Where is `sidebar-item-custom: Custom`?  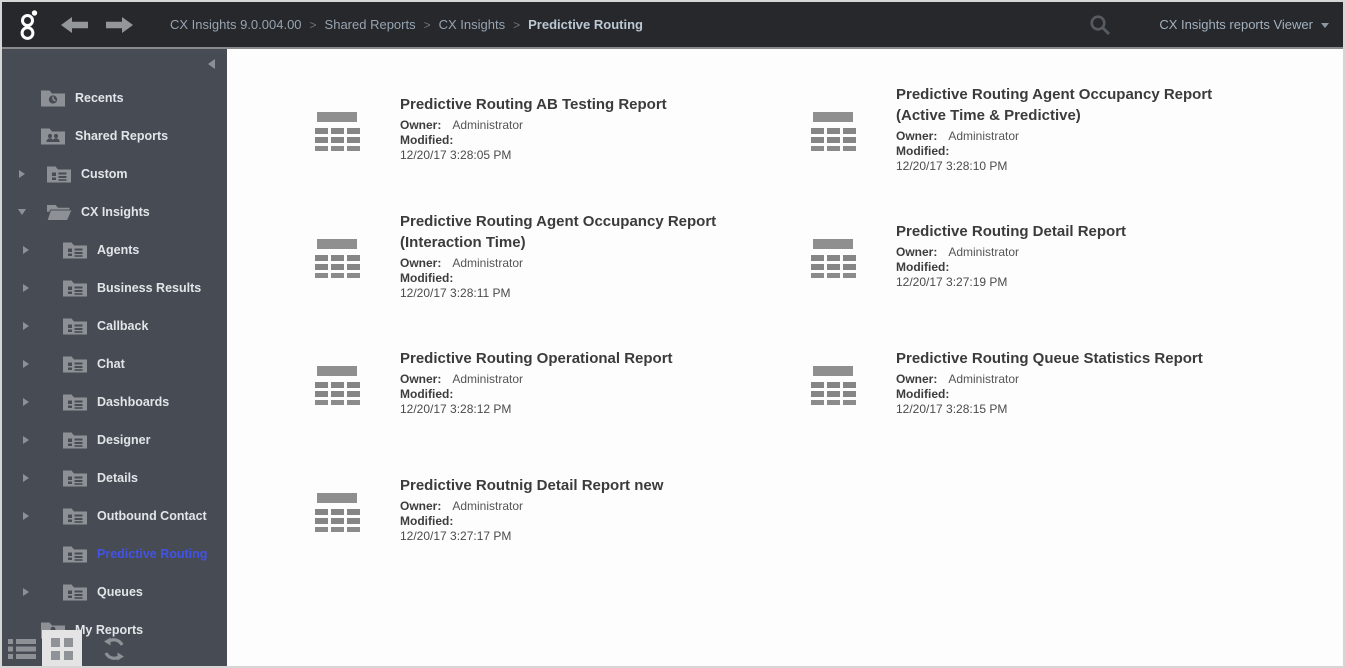 sidebar-item-custom: Custom is located at coordinates (114, 174).